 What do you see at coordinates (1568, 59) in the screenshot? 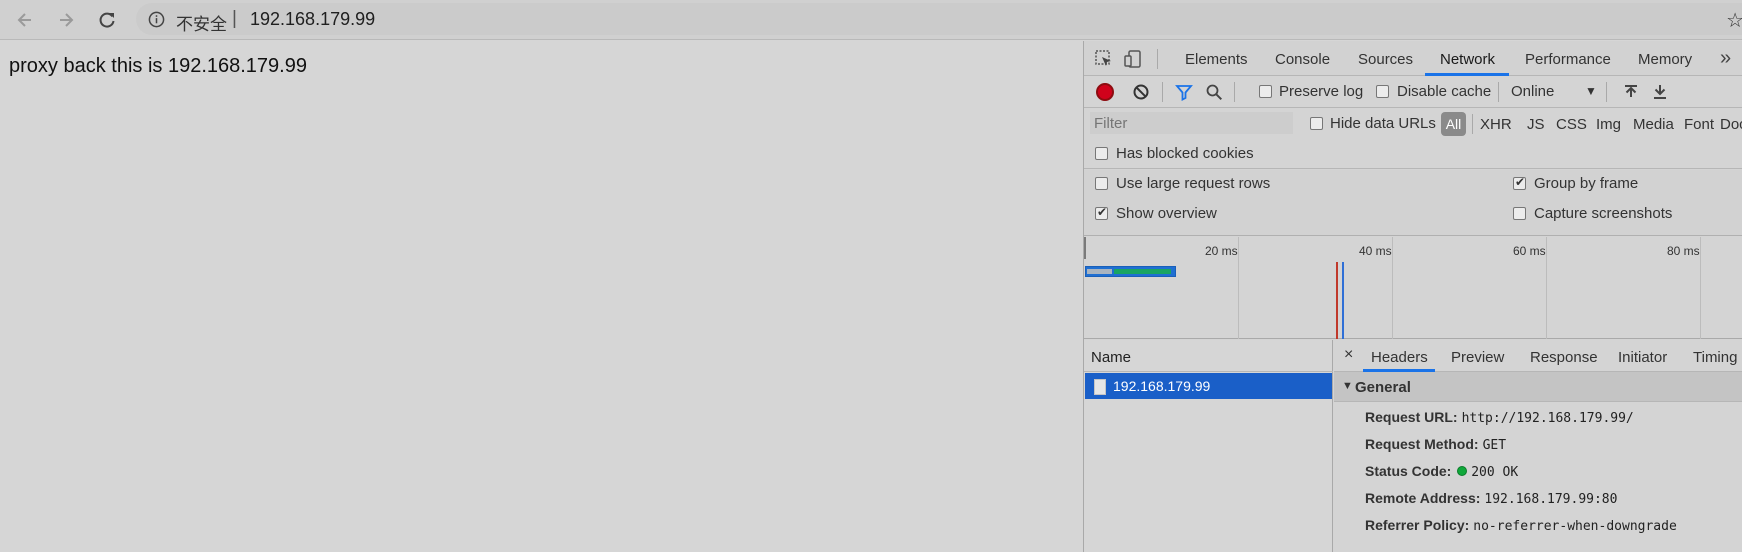
I see `tab-performance: Performance` at bounding box center [1568, 59].